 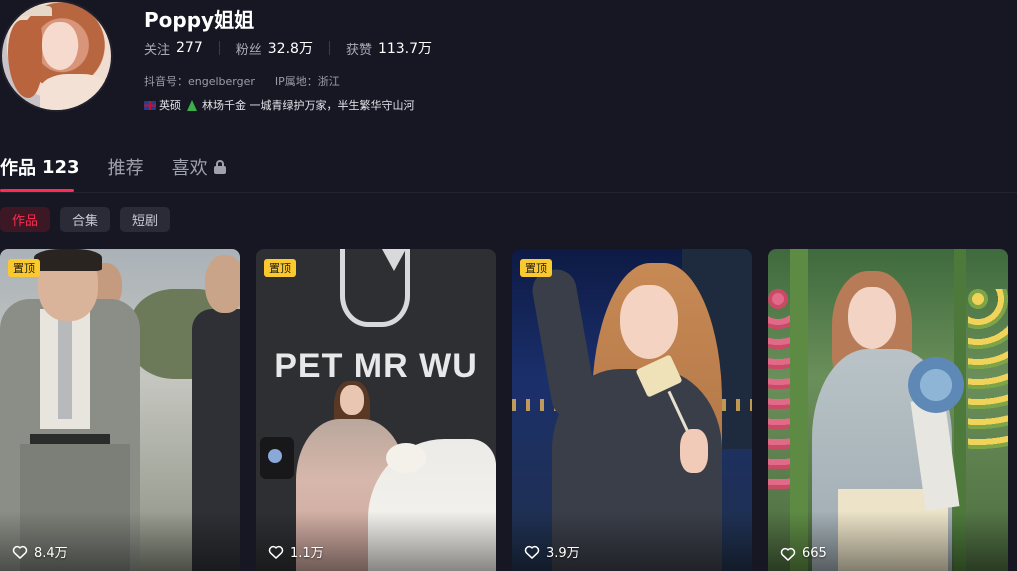 I want to click on stat-following: 关注 277, so click(x=173, y=48).